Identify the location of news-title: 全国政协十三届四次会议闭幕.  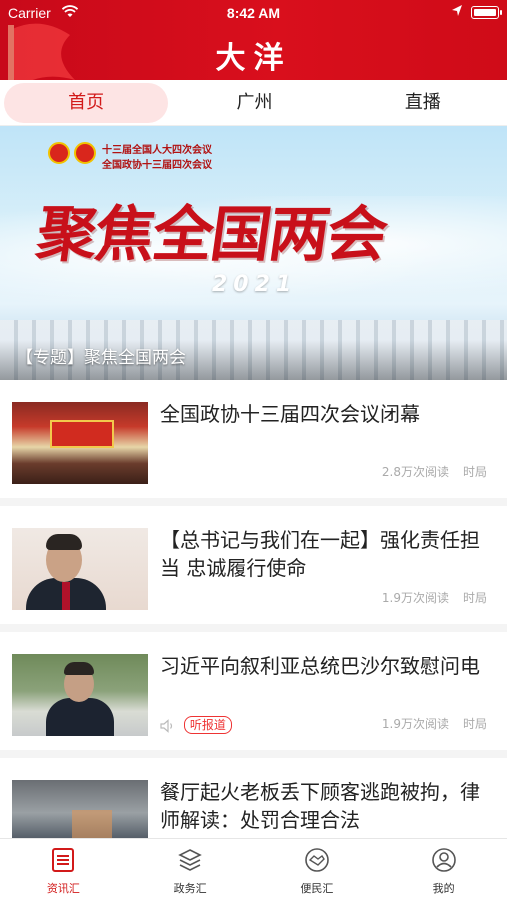
(290, 414).